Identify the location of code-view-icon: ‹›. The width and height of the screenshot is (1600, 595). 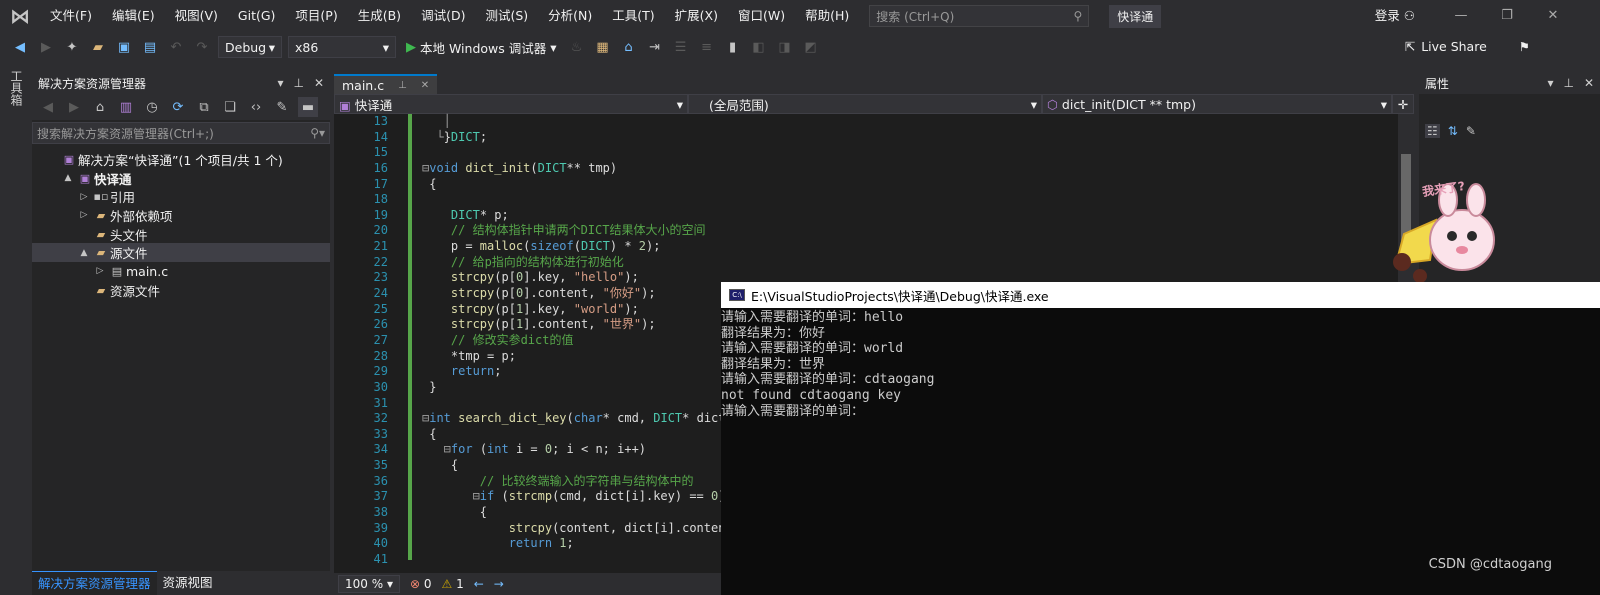
(256, 107).